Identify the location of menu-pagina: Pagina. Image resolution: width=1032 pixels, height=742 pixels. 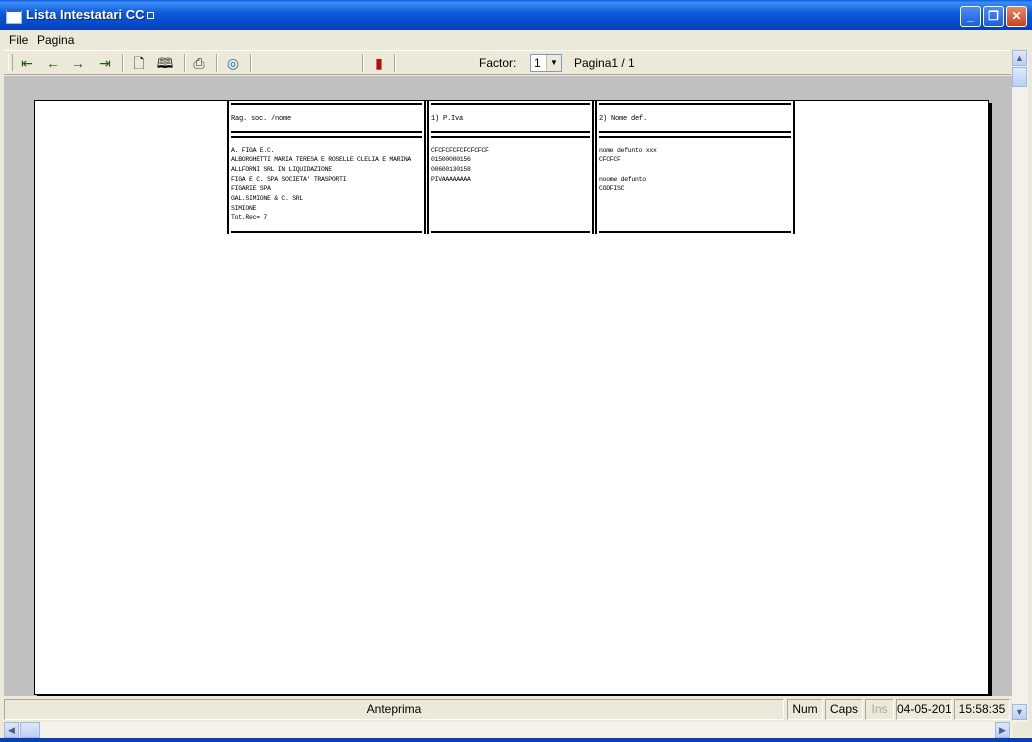
(55, 40).